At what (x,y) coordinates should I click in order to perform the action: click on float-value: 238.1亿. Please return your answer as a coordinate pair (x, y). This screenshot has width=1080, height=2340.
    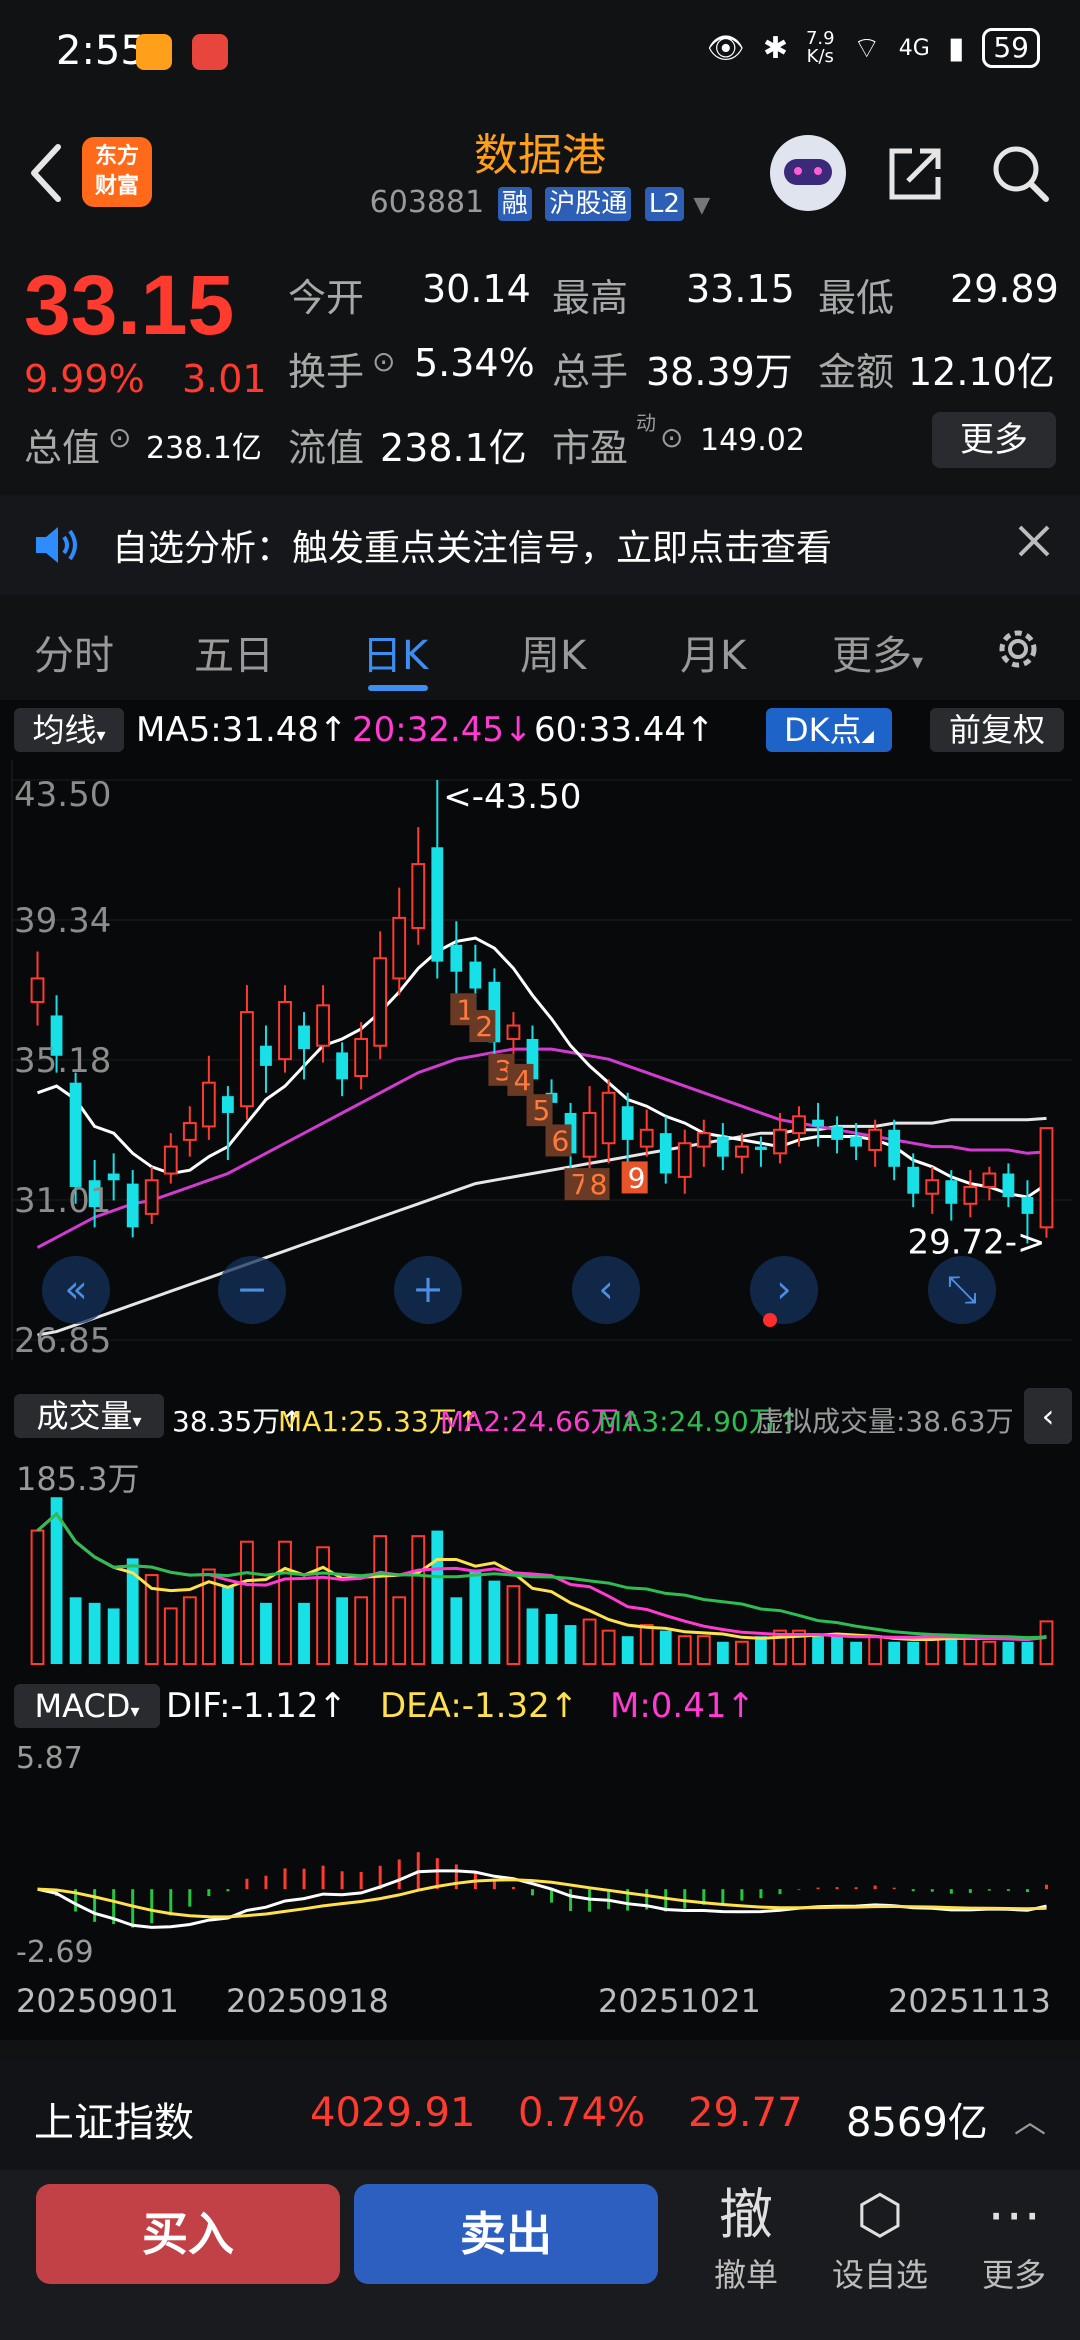
    Looking at the image, I should click on (453, 448).